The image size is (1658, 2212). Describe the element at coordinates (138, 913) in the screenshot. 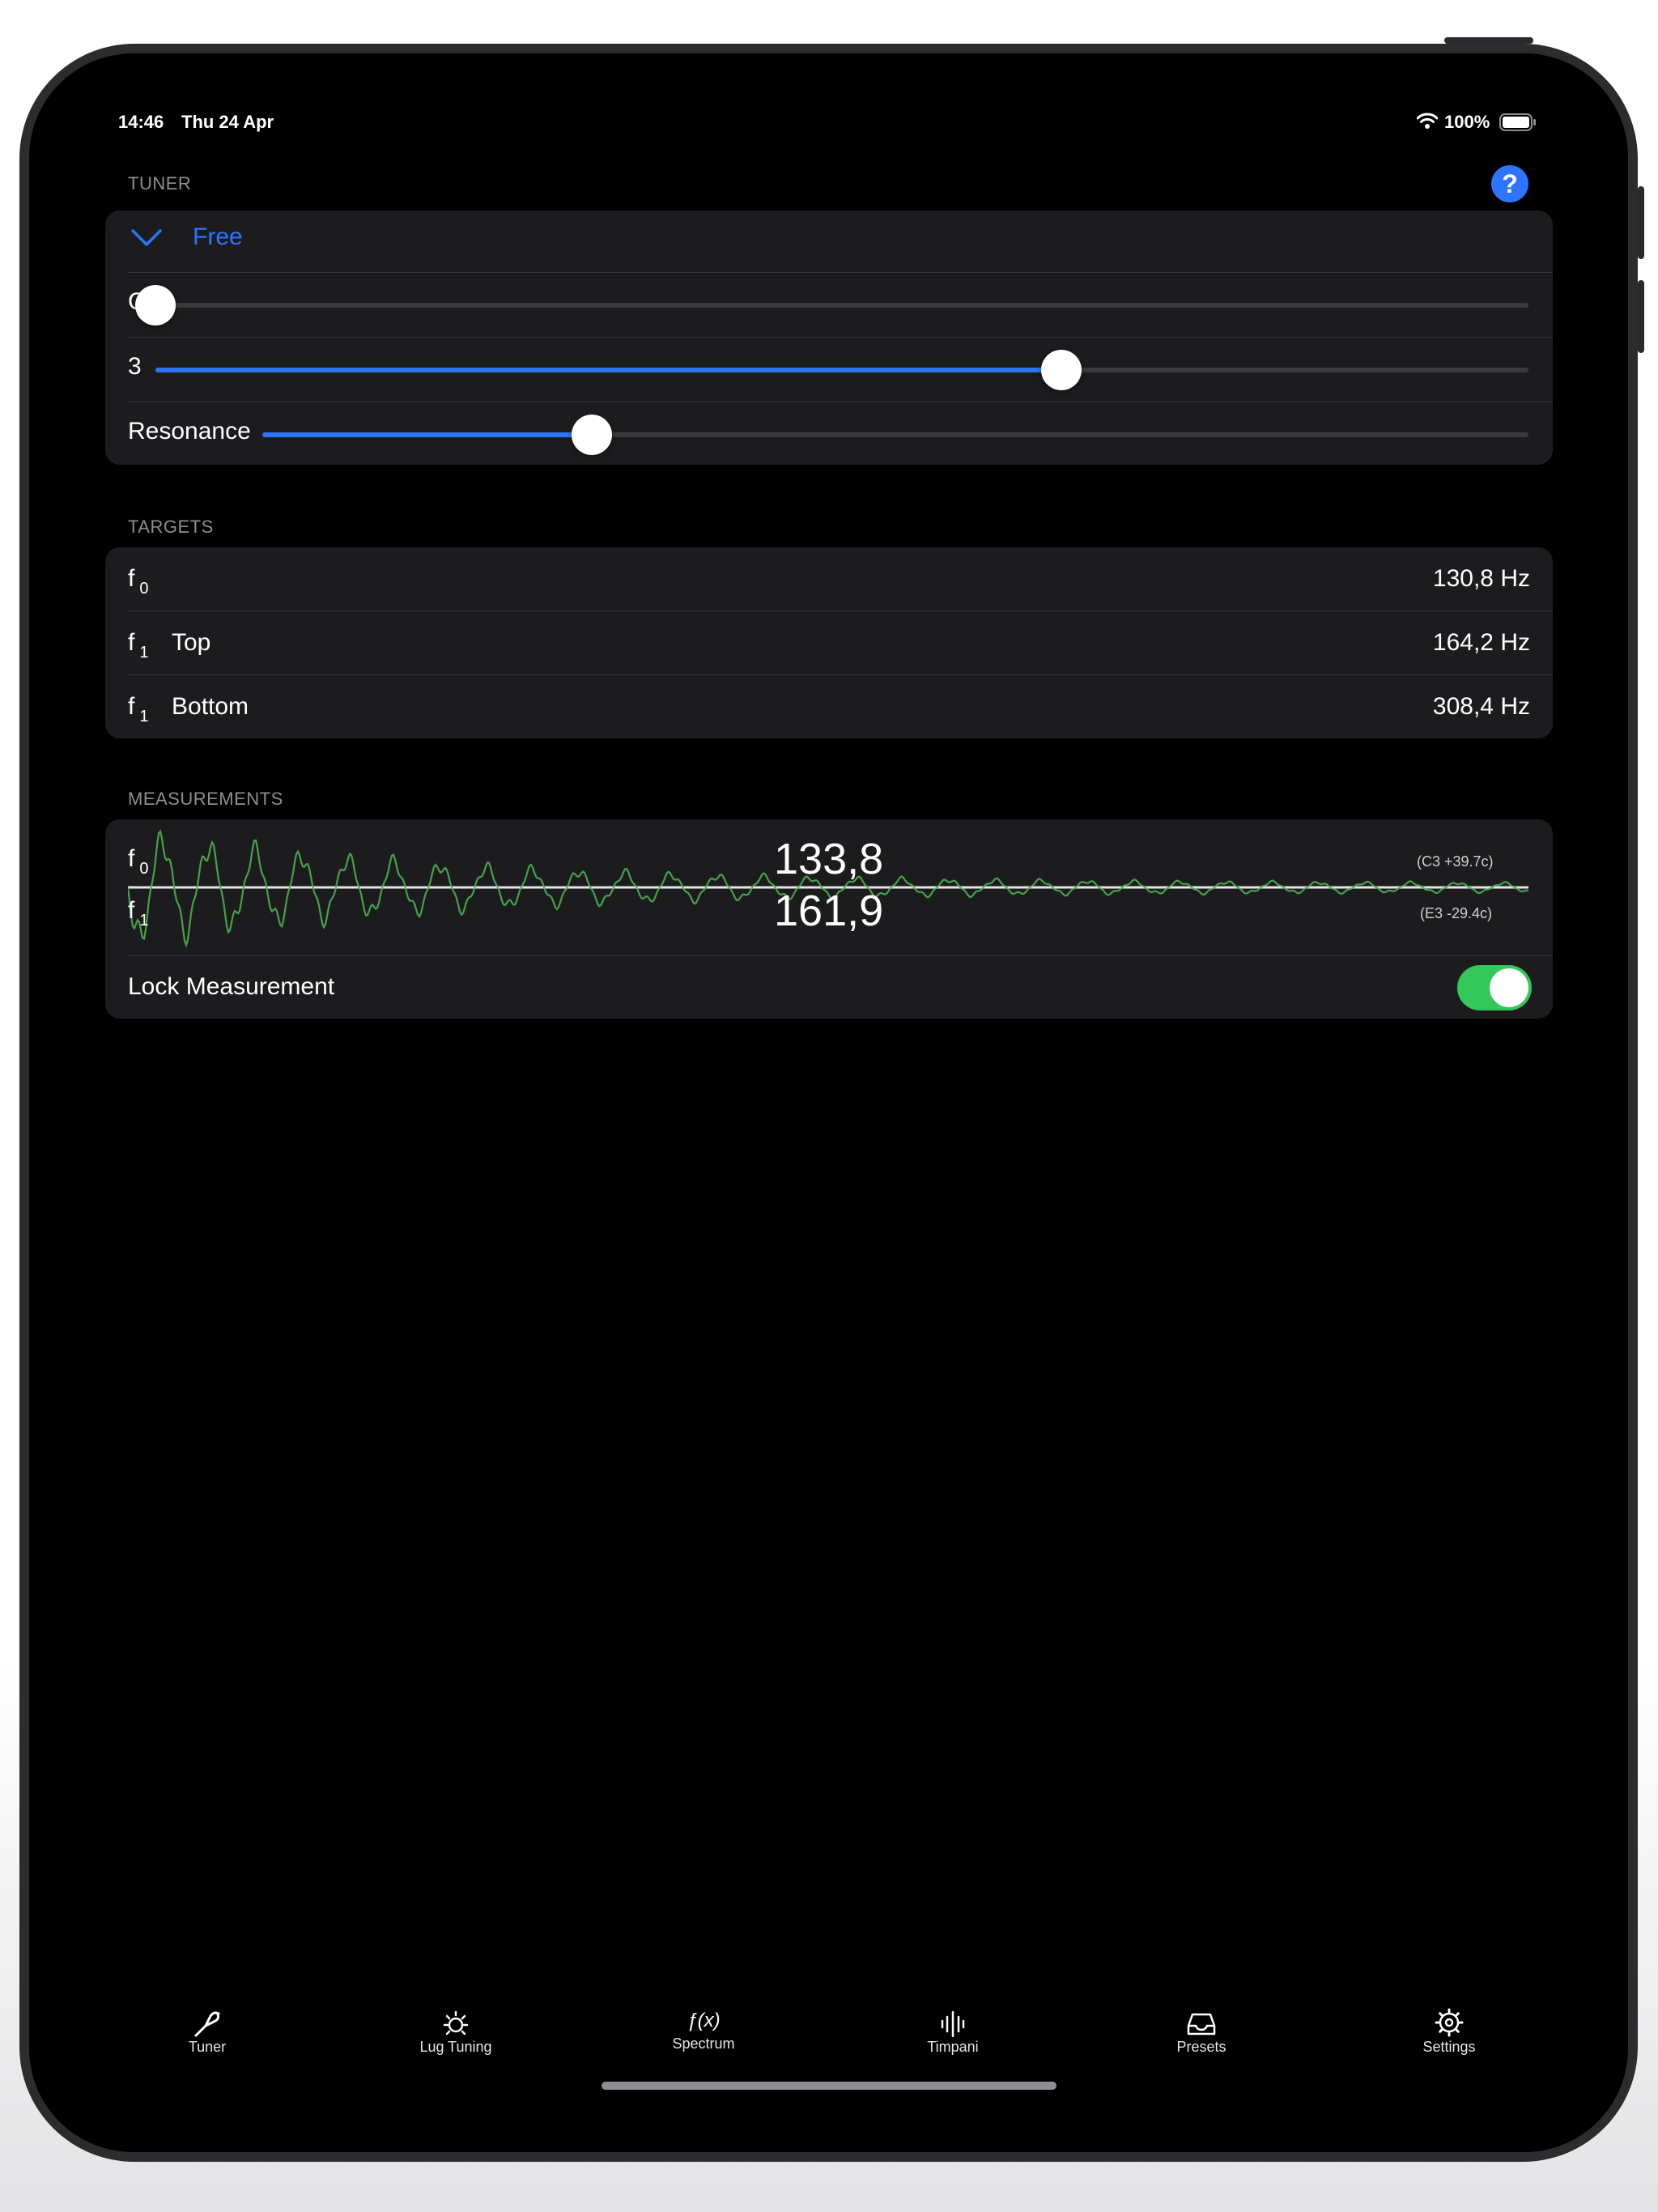

I see `f1-symbol: f1` at that location.